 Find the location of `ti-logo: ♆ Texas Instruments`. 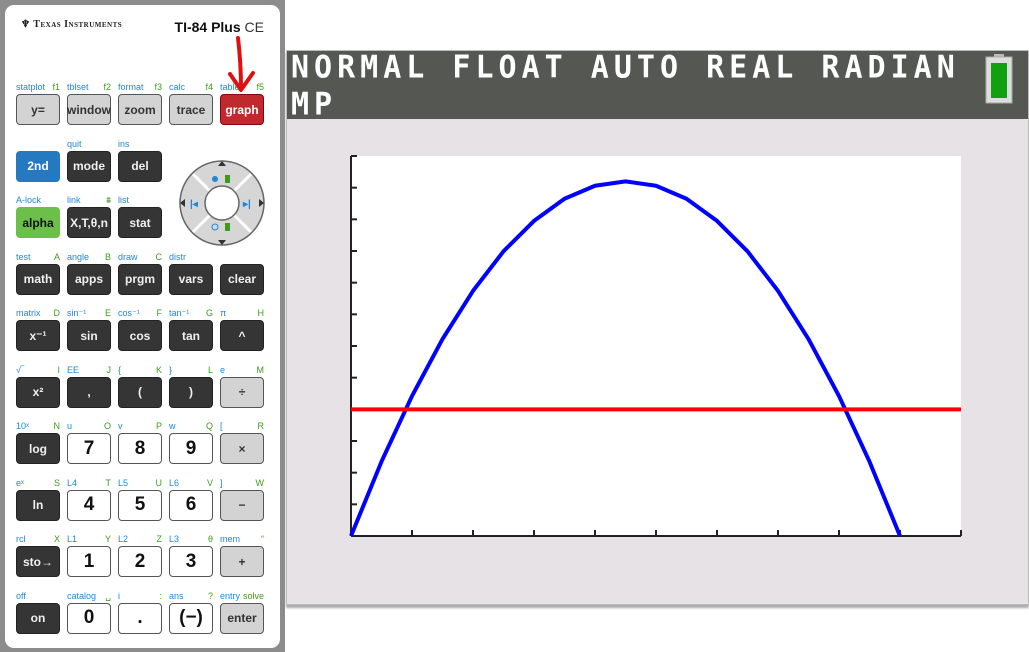

ti-logo: ♆ Texas Instruments is located at coordinates (72, 24).